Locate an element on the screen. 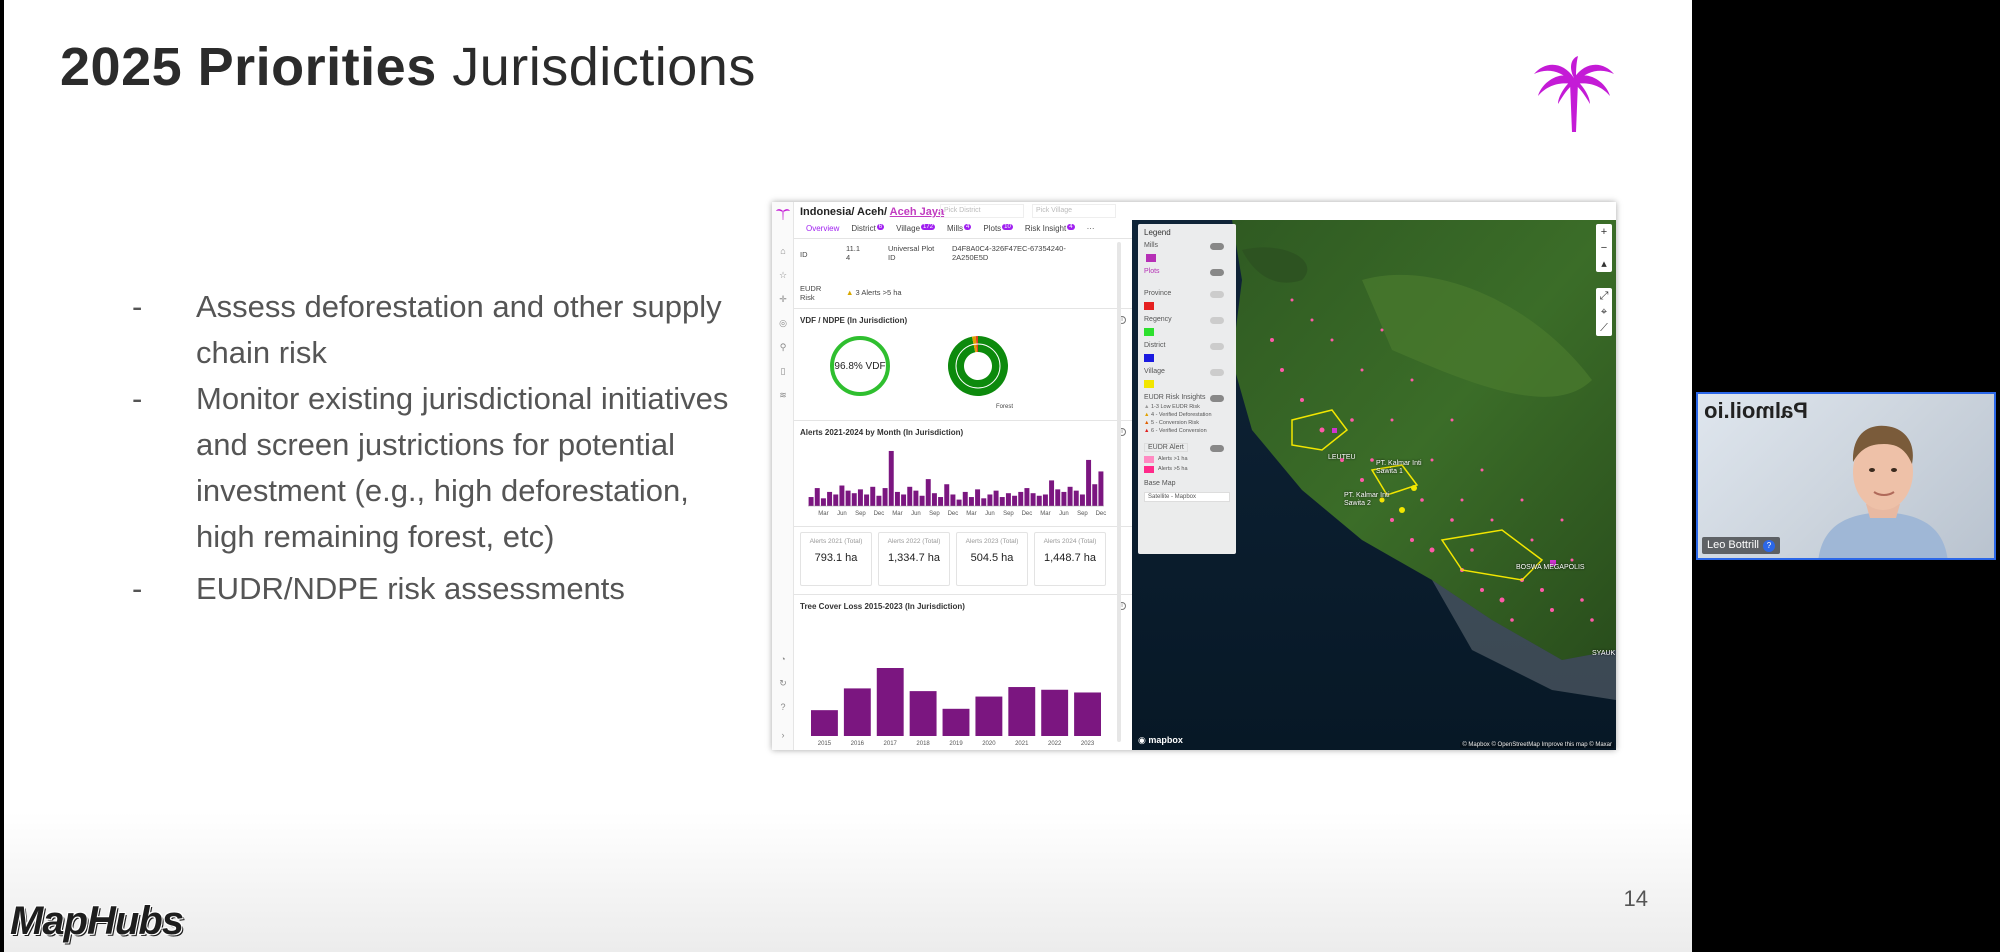  month-tick-label: Jun is located at coordinates (1064, 514).